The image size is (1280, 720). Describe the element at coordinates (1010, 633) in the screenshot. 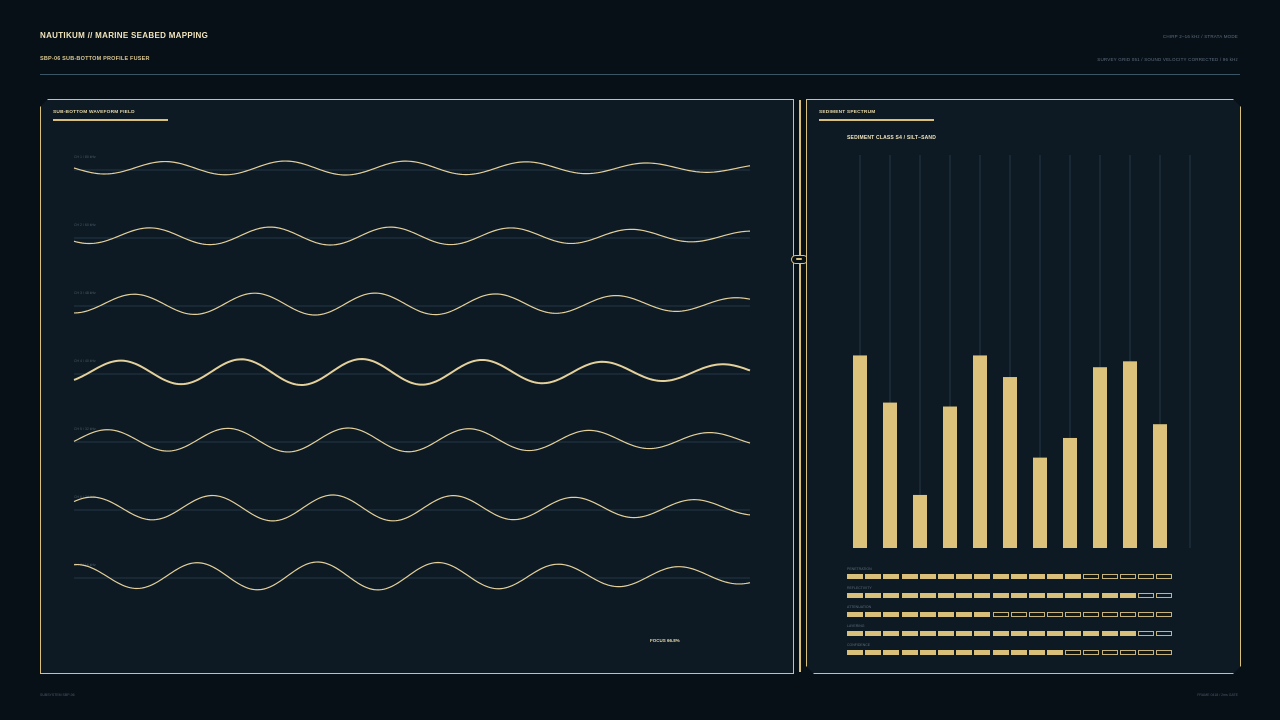

I see `segment-meter: LAYERING` at that location.